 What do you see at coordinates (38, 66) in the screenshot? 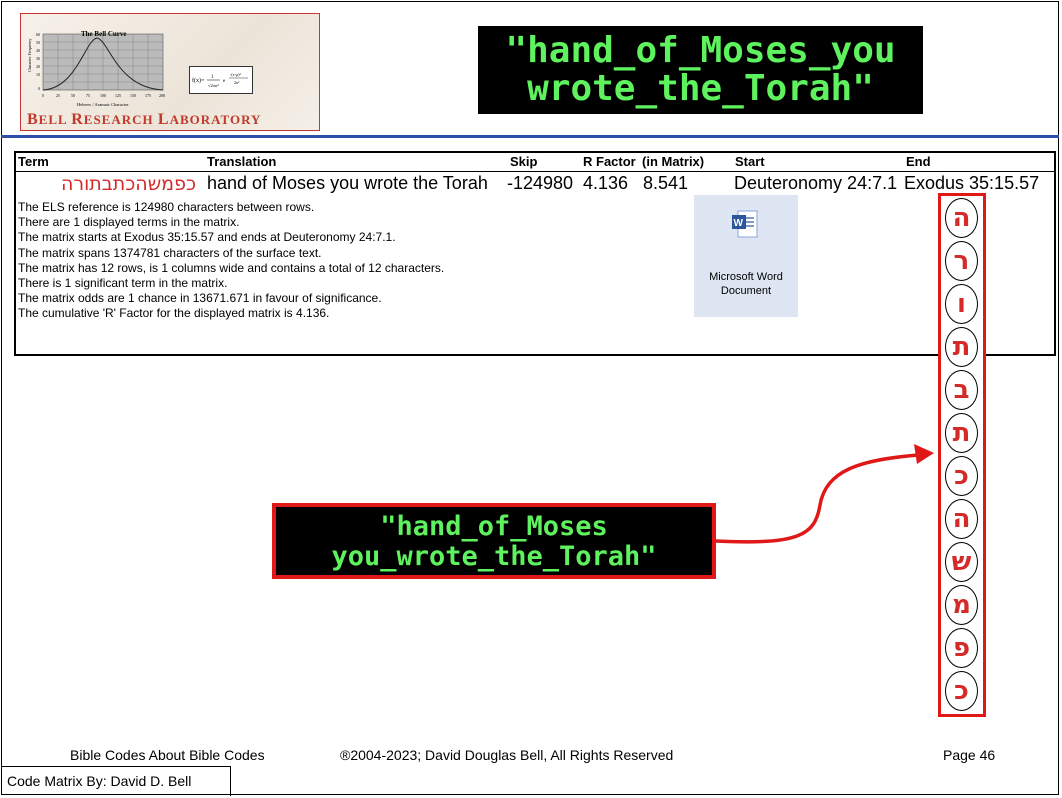
I see `svg-text: 20` at bounding box center [38, 66].